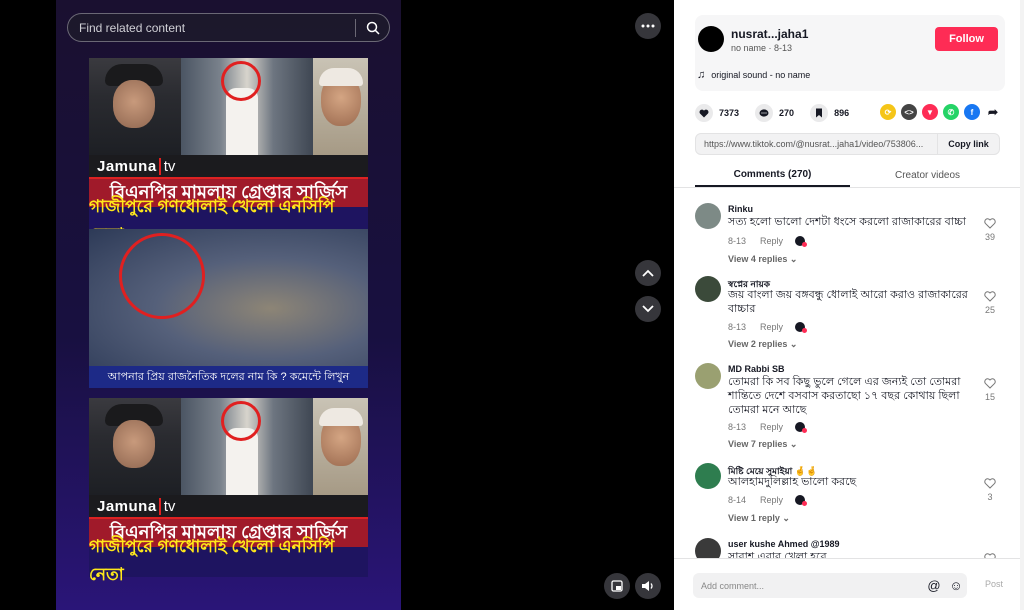 Image resolution: width=1024 pixels, height=610 pixels. Describe the element at coordinates (819, 113) in the screenshot. I see `bookmark-icon` at that location.